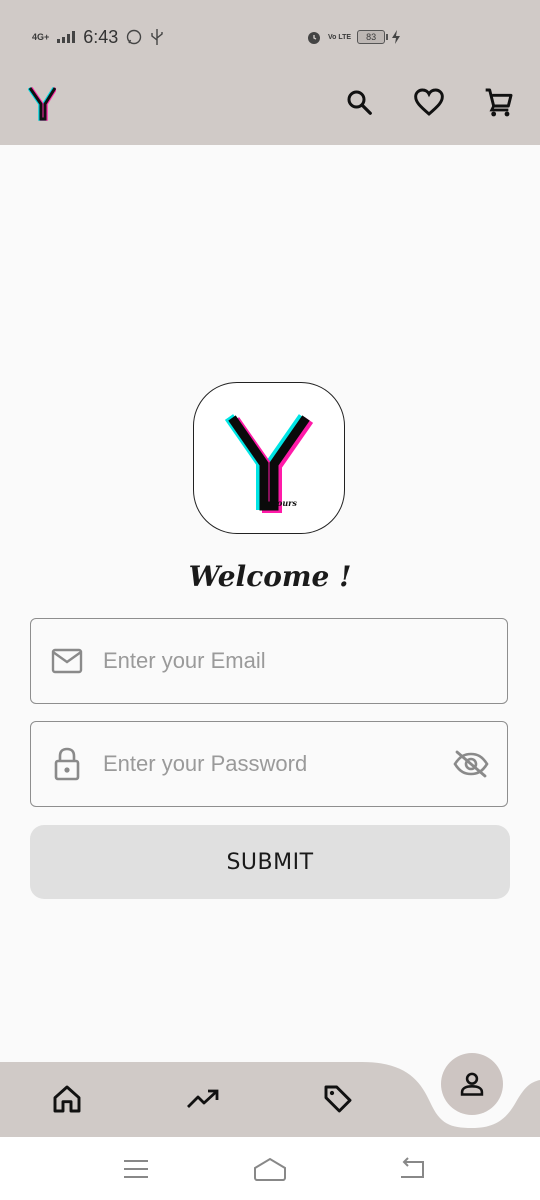 Image resolution: width=540 pixels, height=1200 pixels. Describe the element at coordinates (499, 102) in the screenshot. I see `cart-icon` at that location.